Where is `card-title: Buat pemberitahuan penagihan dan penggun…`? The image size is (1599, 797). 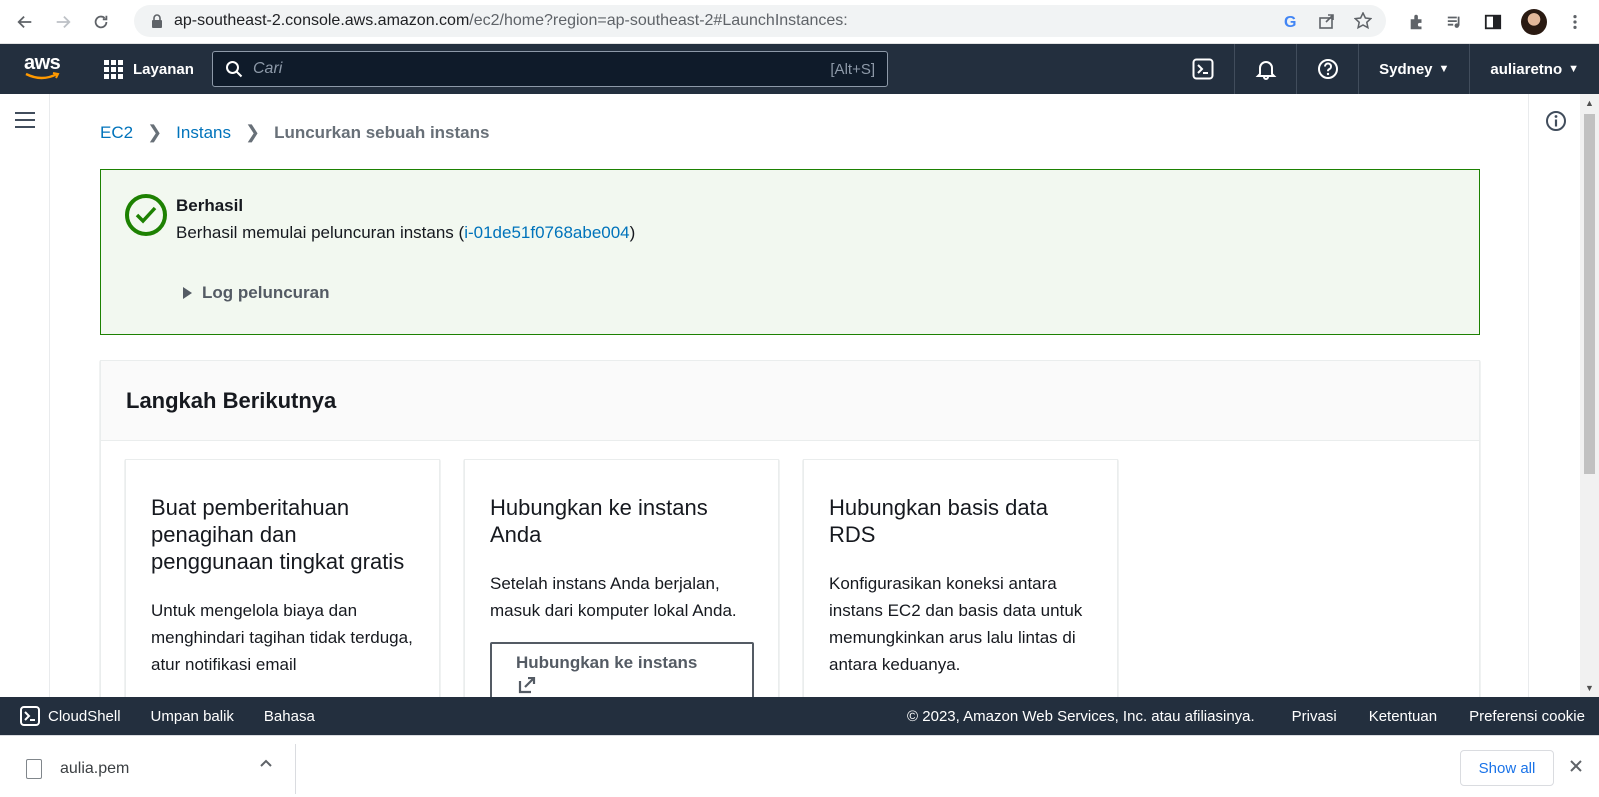
card-title: Buat pemberitahuan penagihan dan penggun… is located at coordinates (278, 534).